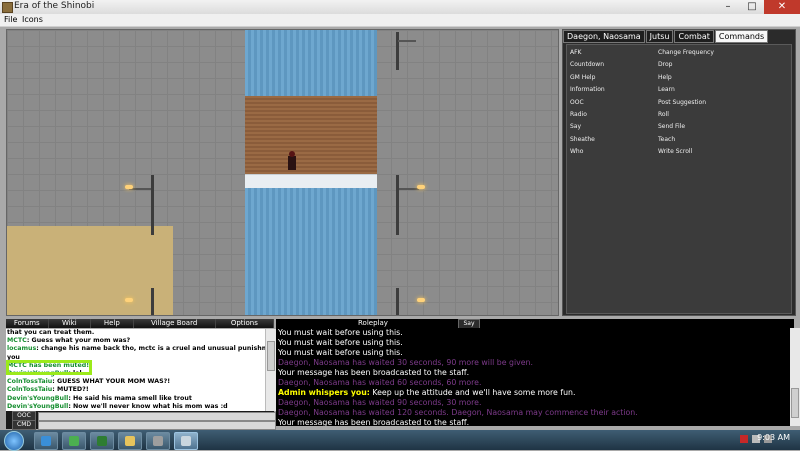 This screenshot has width=800, height=451. I want to click on command-information: Information, so click(587, 90).